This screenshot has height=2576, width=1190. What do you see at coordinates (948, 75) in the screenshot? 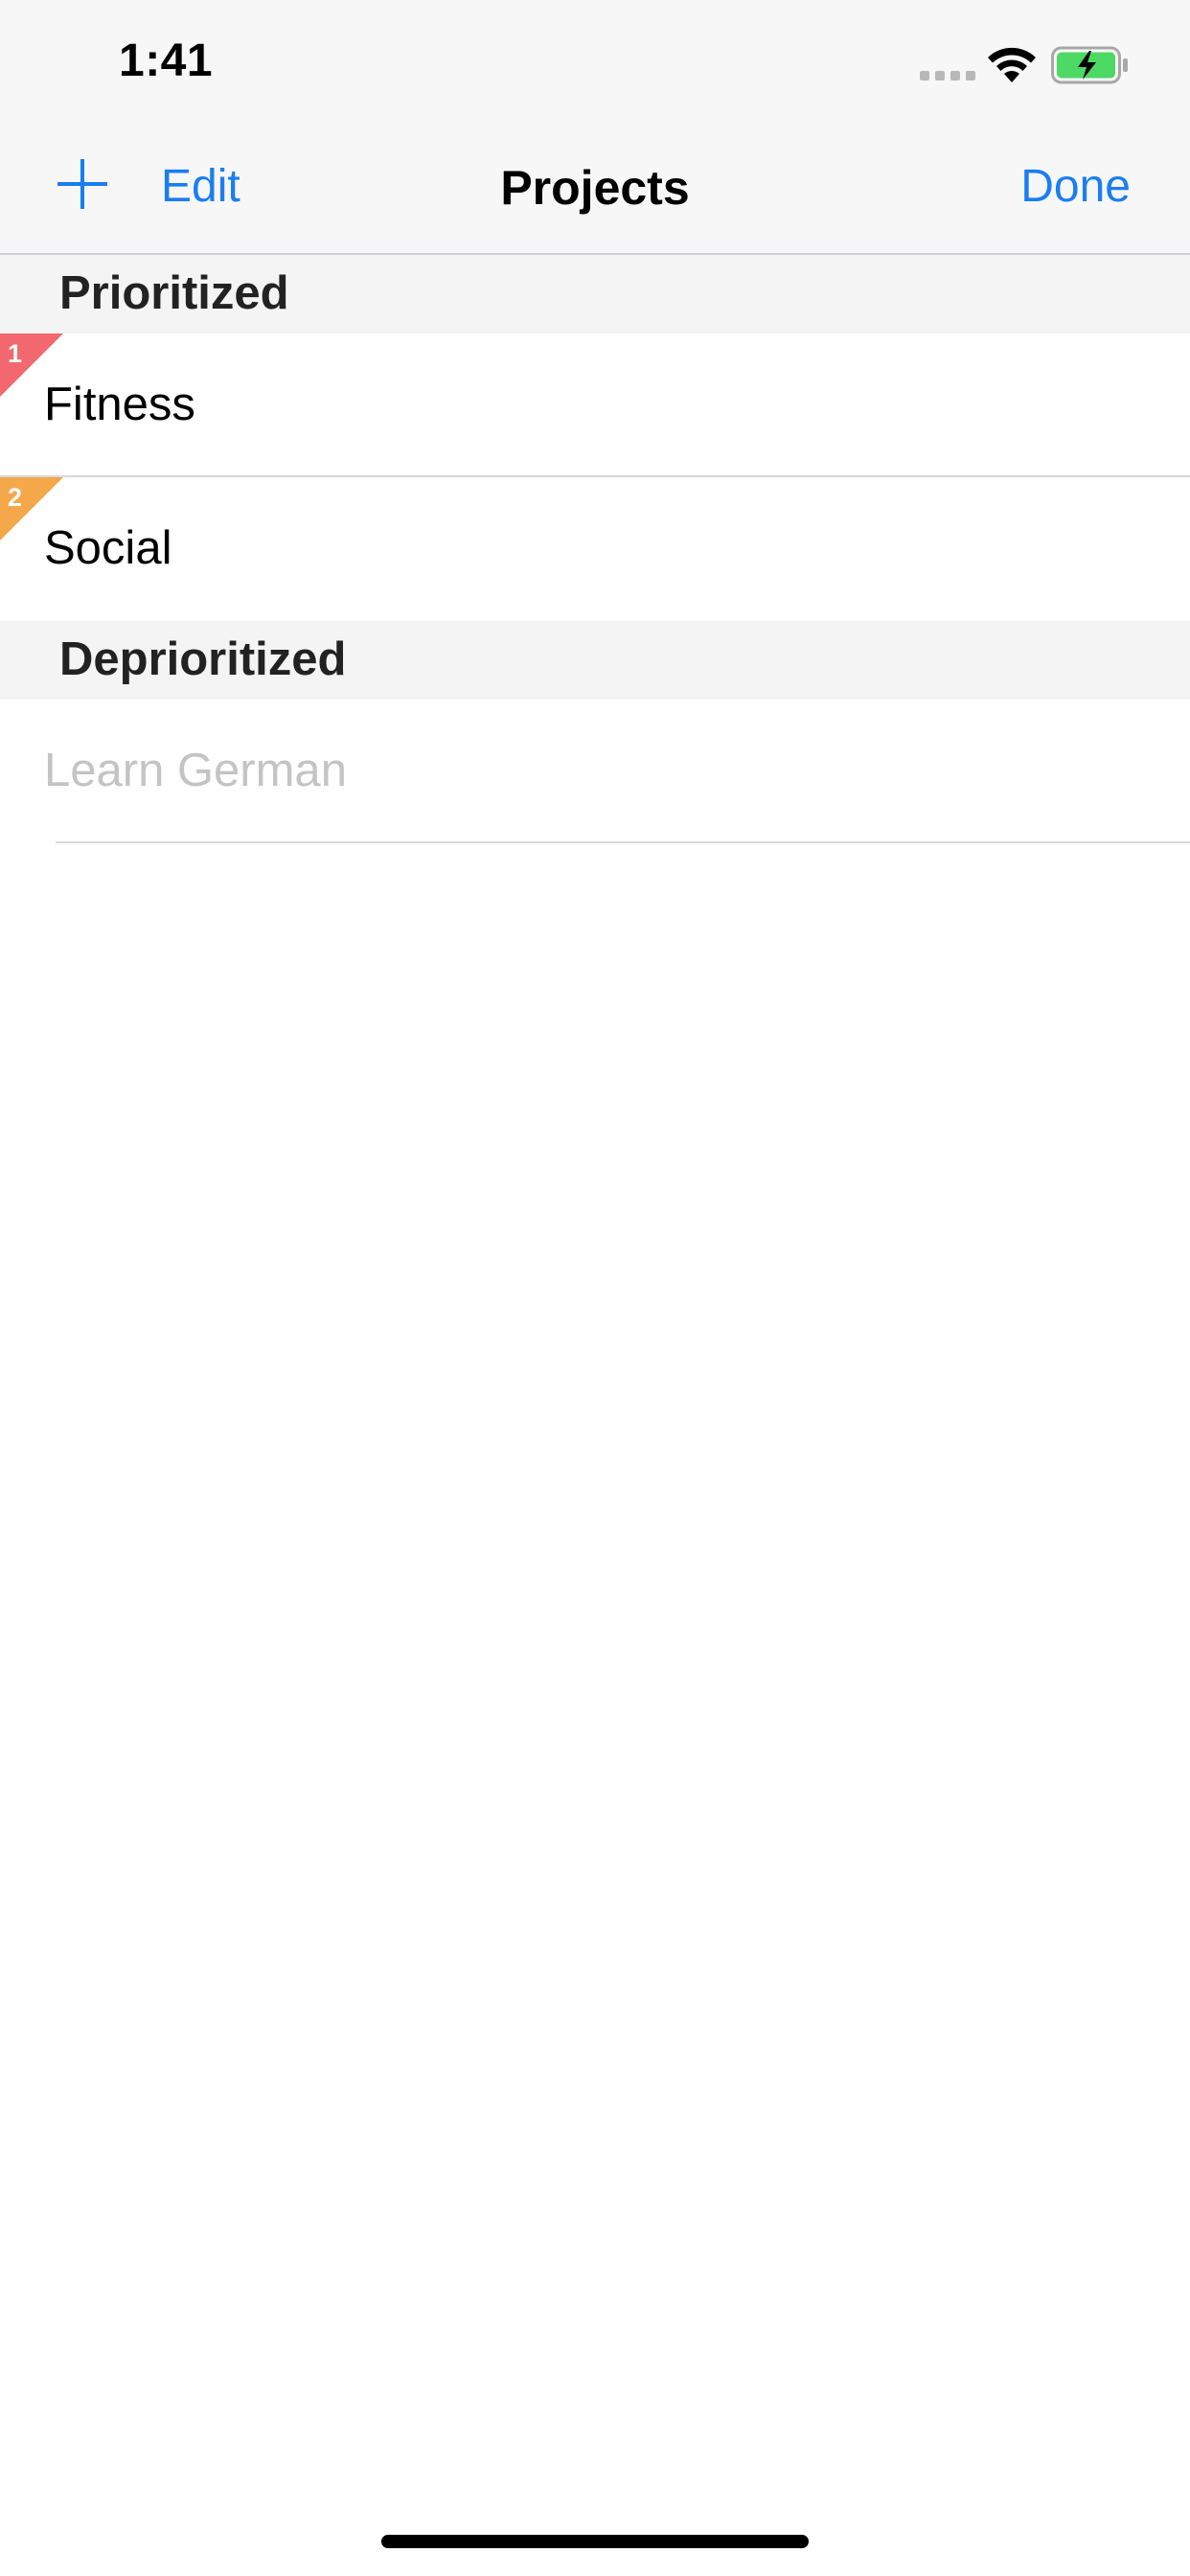
I see `cellular-signal-icon` at bounding box center [948, 75].